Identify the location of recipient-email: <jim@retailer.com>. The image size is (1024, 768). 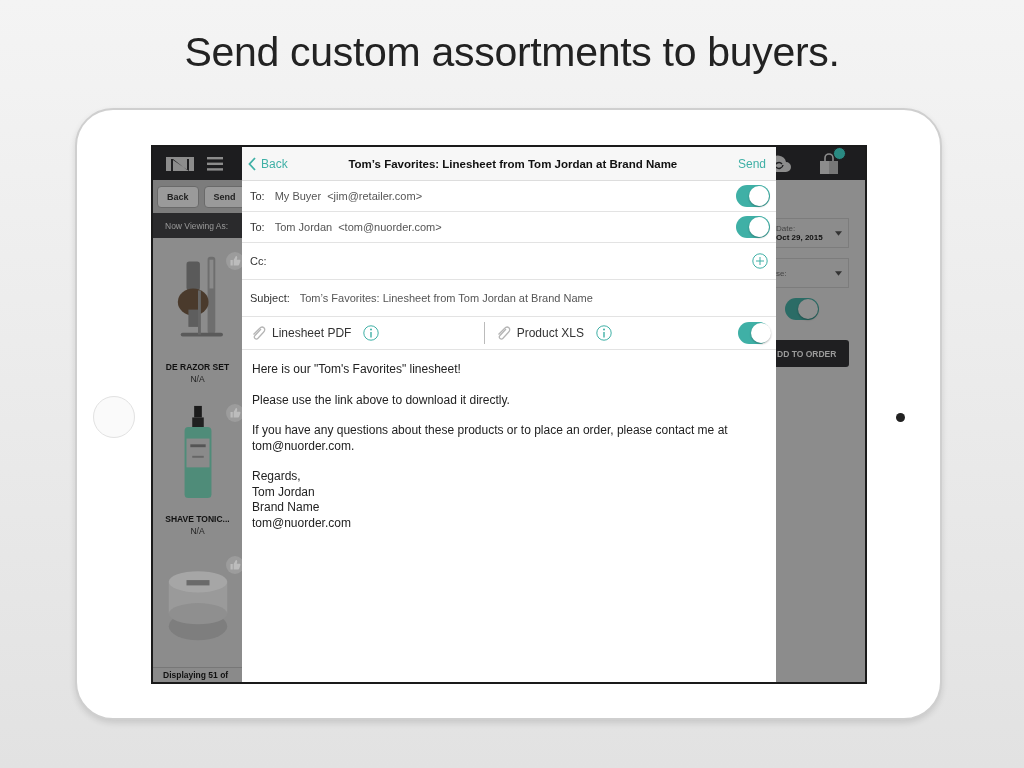
(375, 196).